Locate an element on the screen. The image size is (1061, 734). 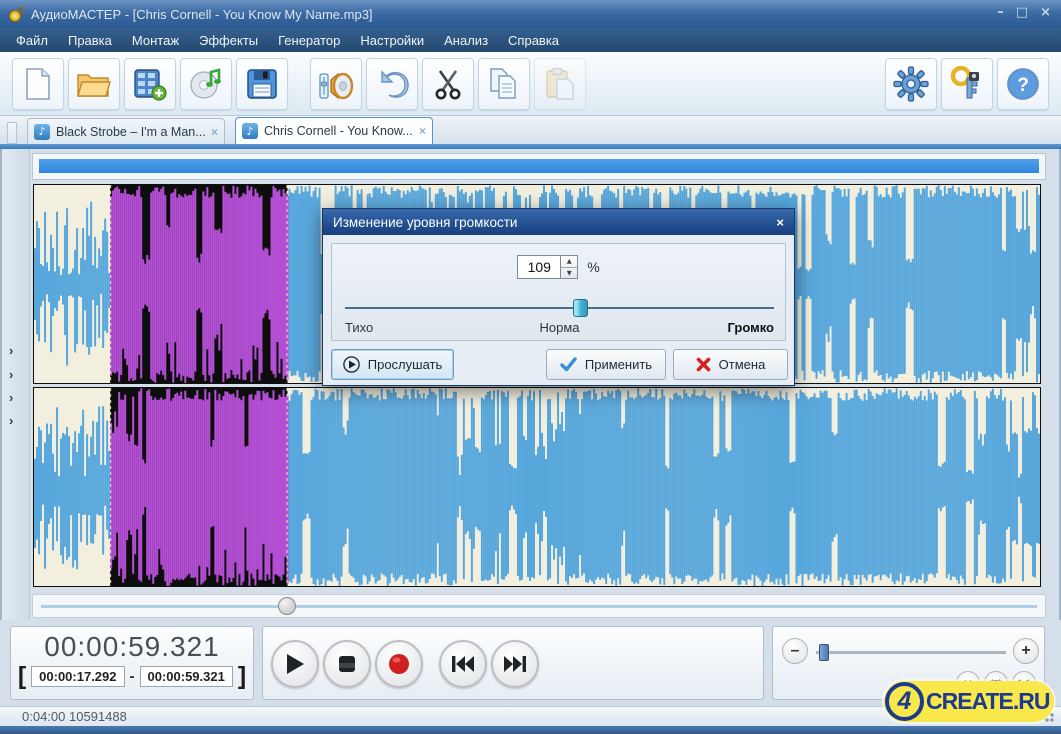
spinner-up-icon: ▲ is located at coordinates (569, 262).